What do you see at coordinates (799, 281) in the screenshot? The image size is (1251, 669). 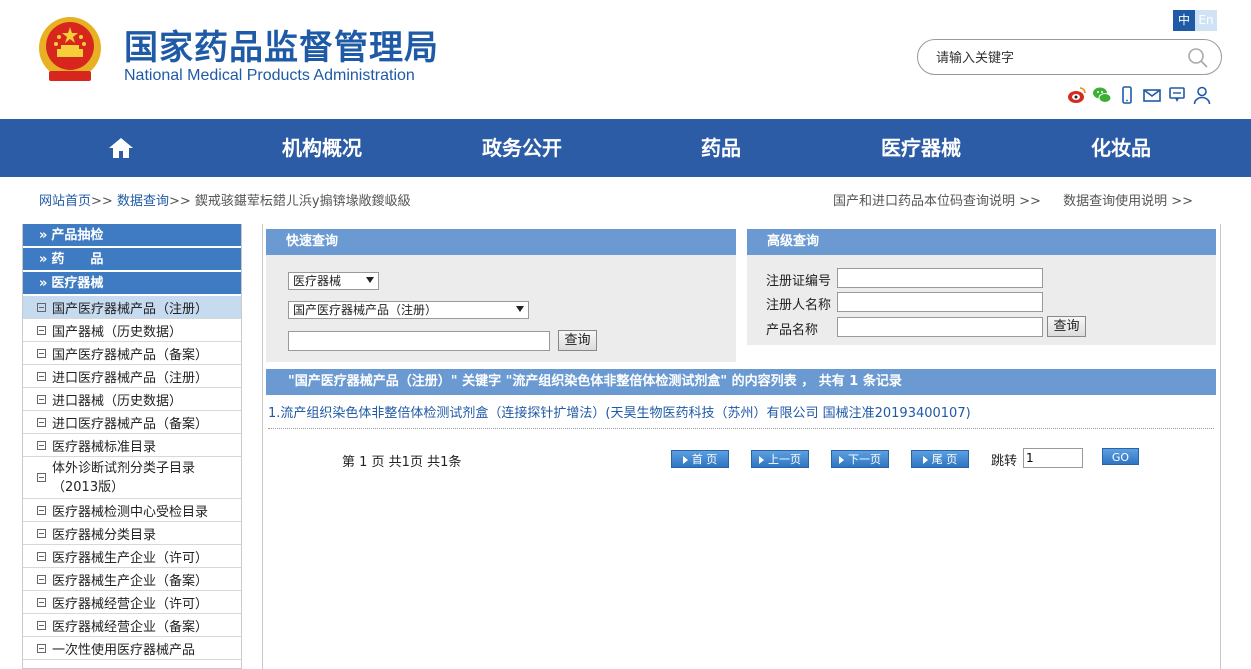 I see `registration-number-label: 注册证编号` at bounding box center [799, 281].